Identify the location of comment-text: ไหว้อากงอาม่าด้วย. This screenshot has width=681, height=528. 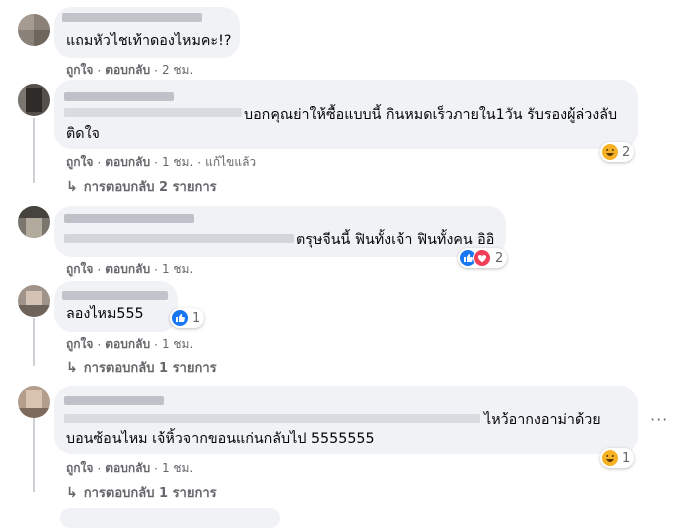
(542, 420).